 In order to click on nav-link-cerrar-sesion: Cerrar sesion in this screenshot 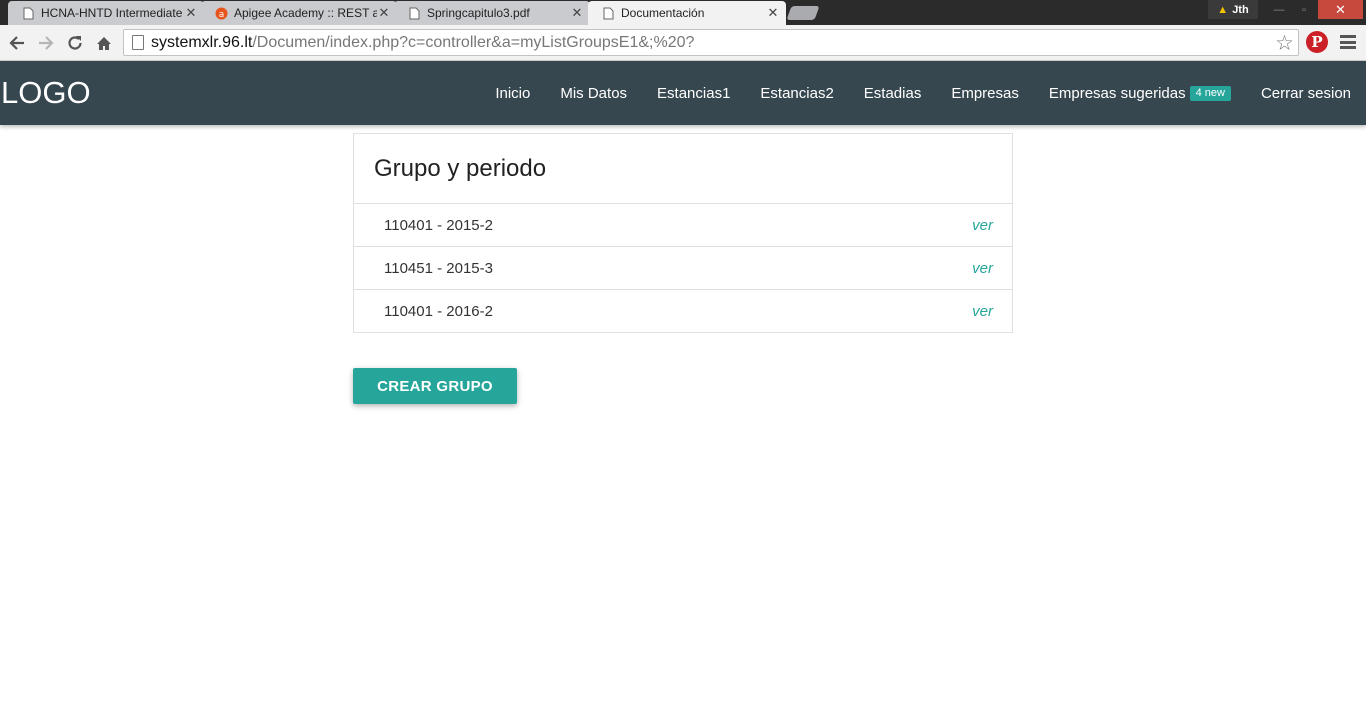, I will do `click(1306, 93)`.